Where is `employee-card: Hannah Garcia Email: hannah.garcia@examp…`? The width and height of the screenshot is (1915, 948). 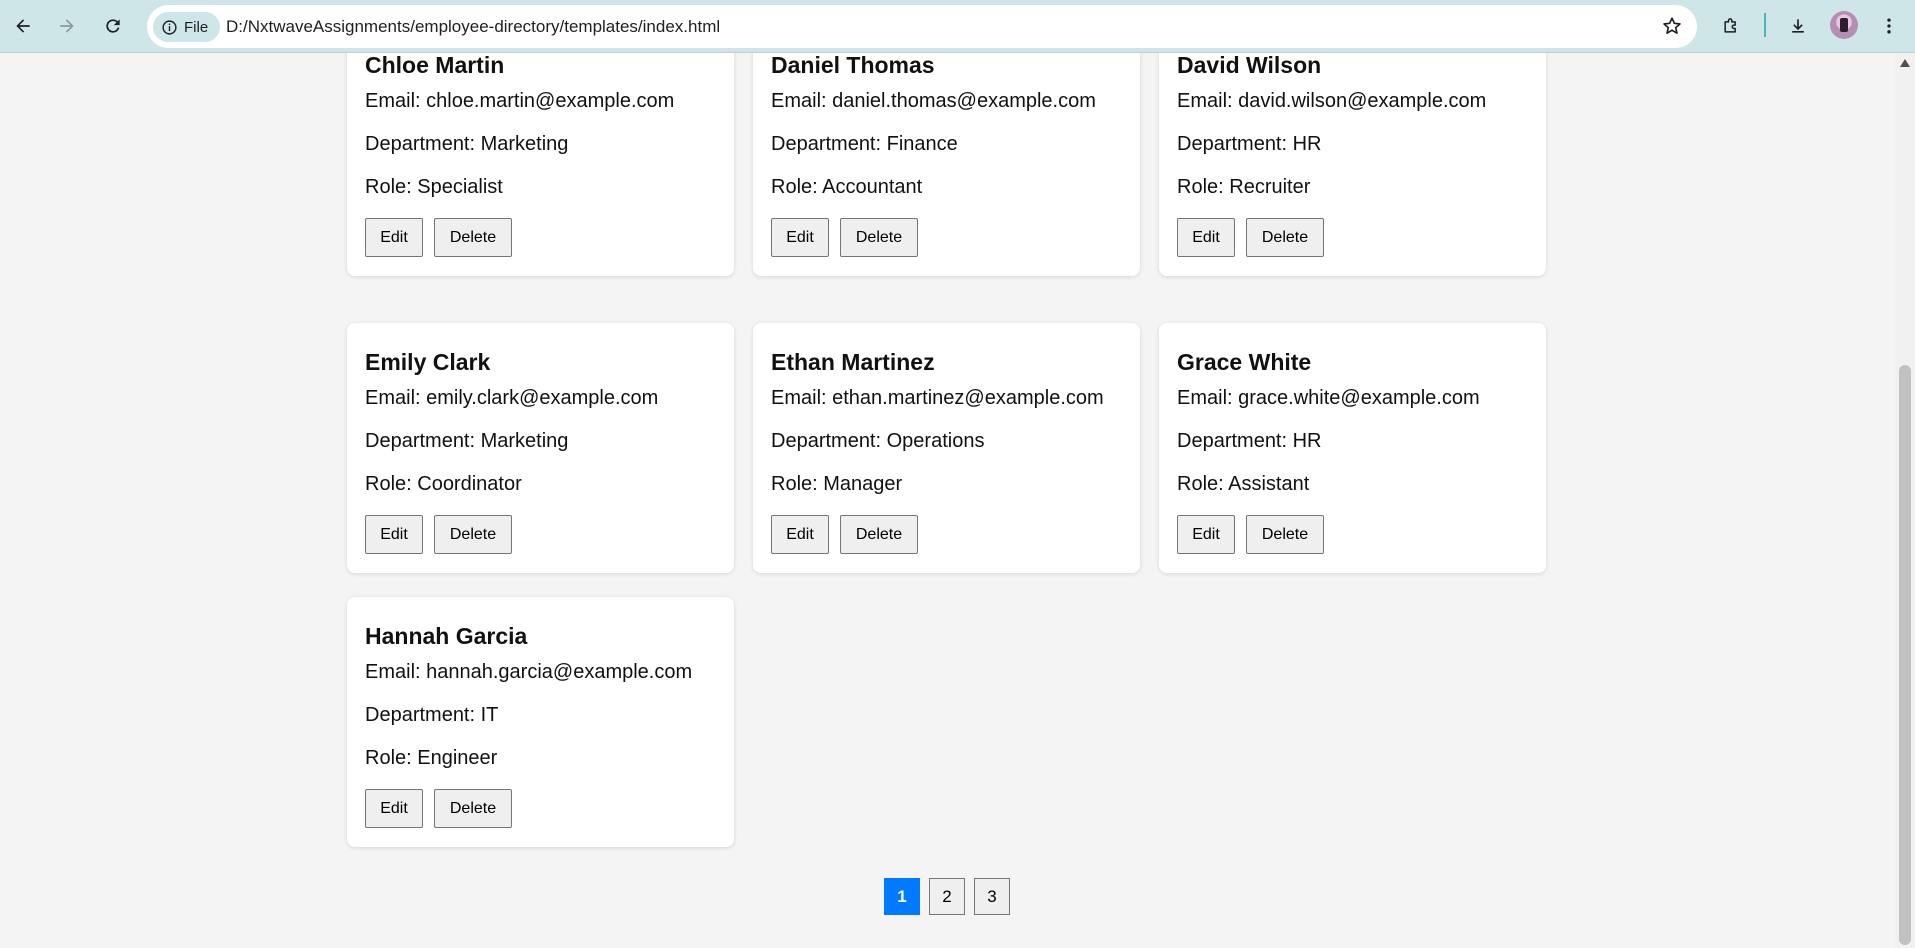 employee-card: Hannah Garcia Email: hannah.garcia@examp… is located at coordinates (540, 722).